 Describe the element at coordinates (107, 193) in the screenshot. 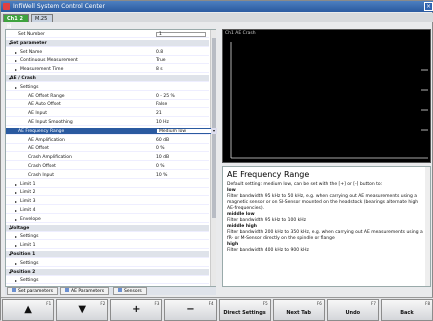

I see `tree-row: ▸ Limit 2` at that location.